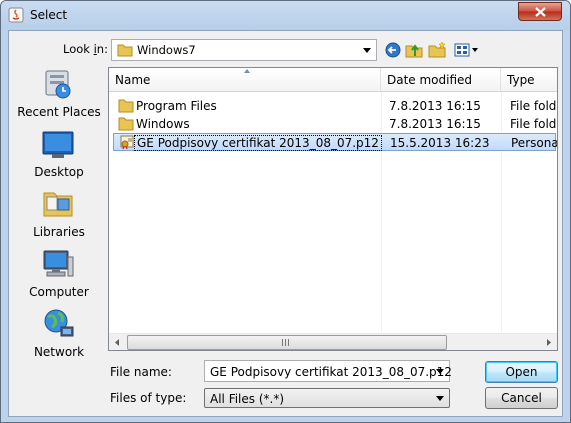 Image resolution: width=571 pixels, height=423 pixels. I want to click on file-type-value: All Files (*.*), so click(247, 399).